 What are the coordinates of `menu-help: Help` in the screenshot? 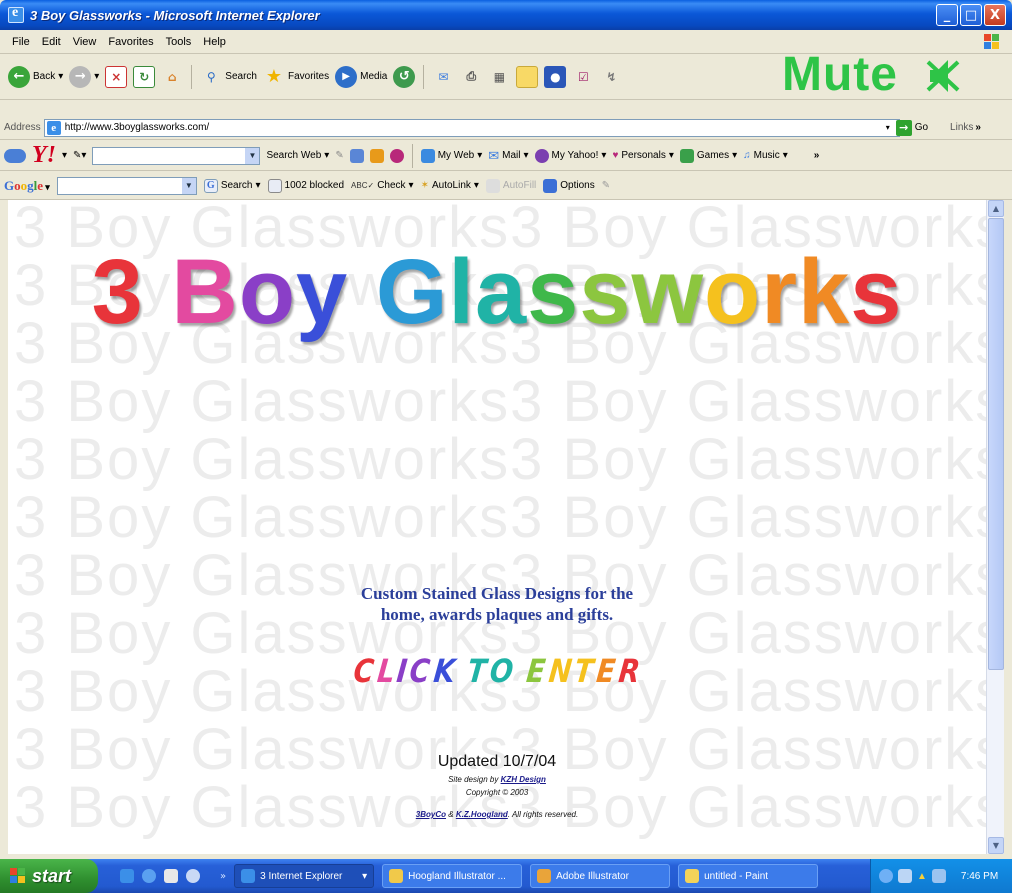 It's located at (214, 42).